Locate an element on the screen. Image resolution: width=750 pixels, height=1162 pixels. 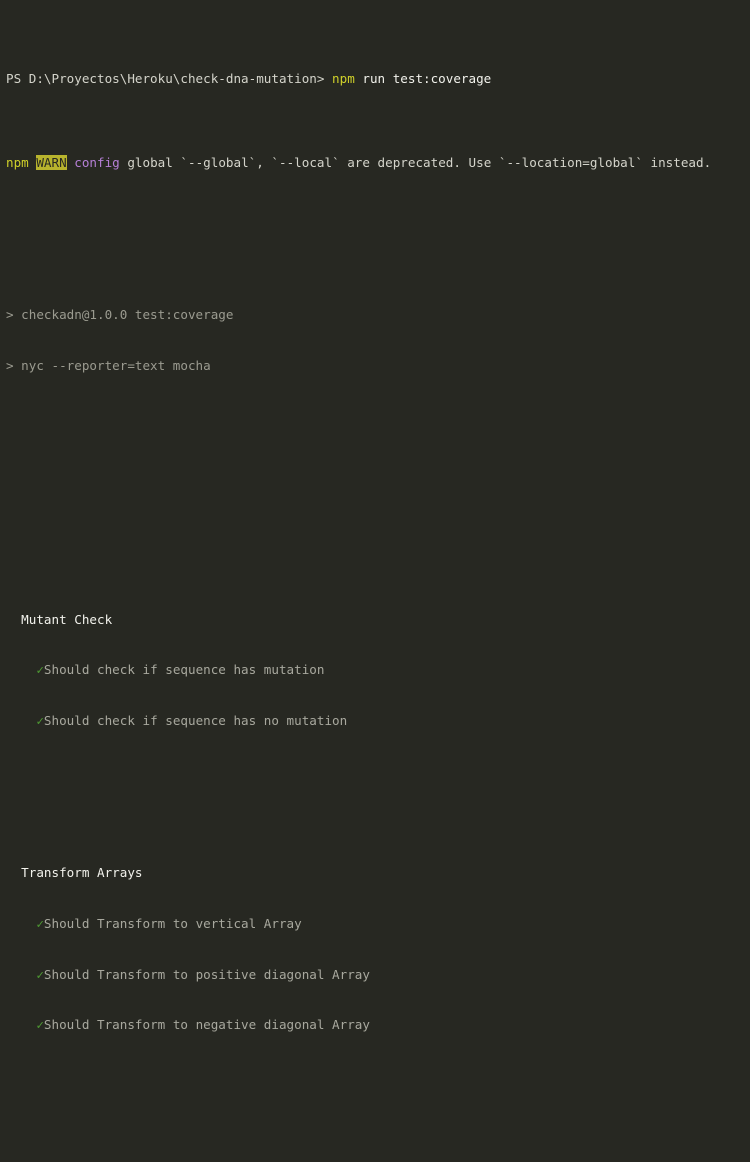
test-result-row: ✓Should Transform to vertical Array is located at coordinates (375, 924).